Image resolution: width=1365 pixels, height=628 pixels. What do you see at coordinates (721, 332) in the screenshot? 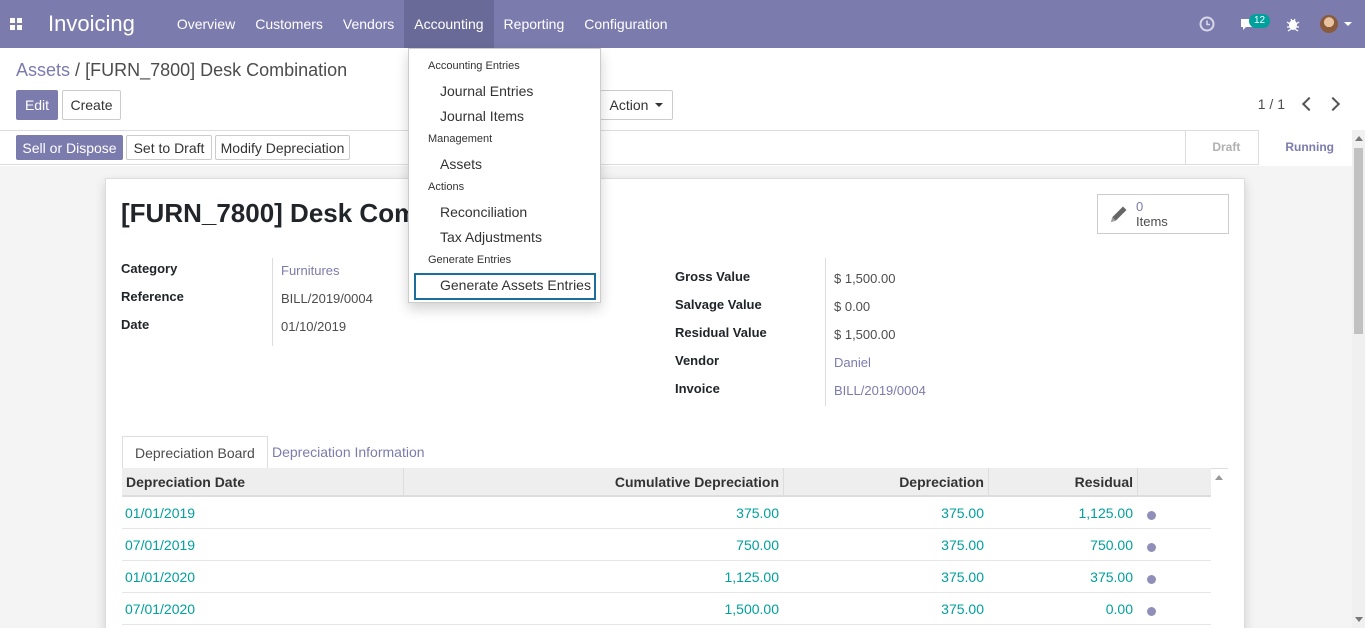
I see `residual-value-label: Residual Value` at bounding box center [721, 332].